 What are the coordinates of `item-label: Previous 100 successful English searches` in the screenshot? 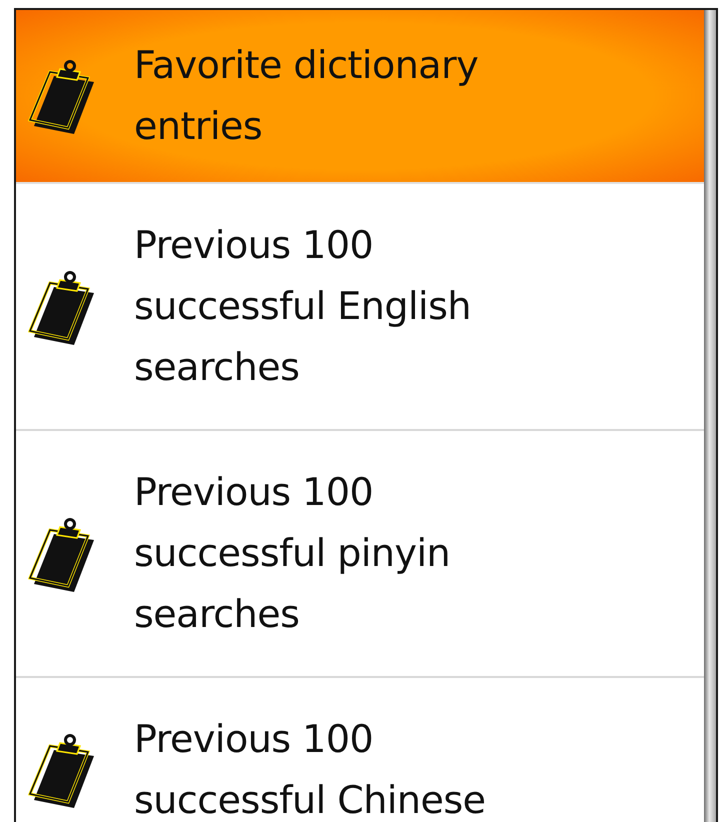 It's located at (303, 306).